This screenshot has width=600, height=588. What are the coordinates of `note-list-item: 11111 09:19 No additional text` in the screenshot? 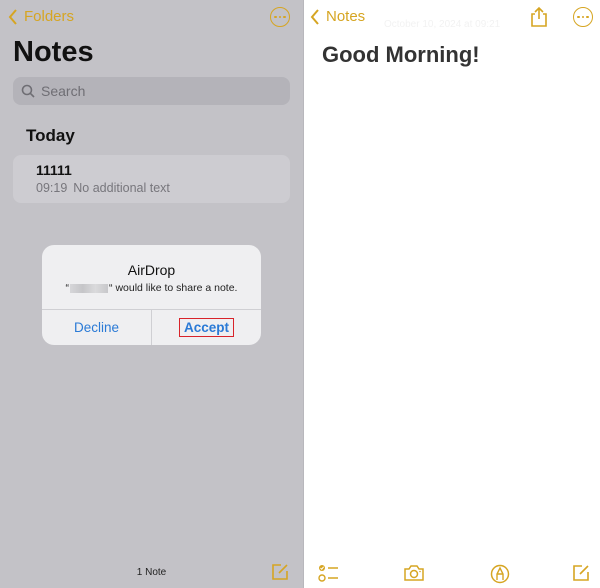 It's located at (151, 179).